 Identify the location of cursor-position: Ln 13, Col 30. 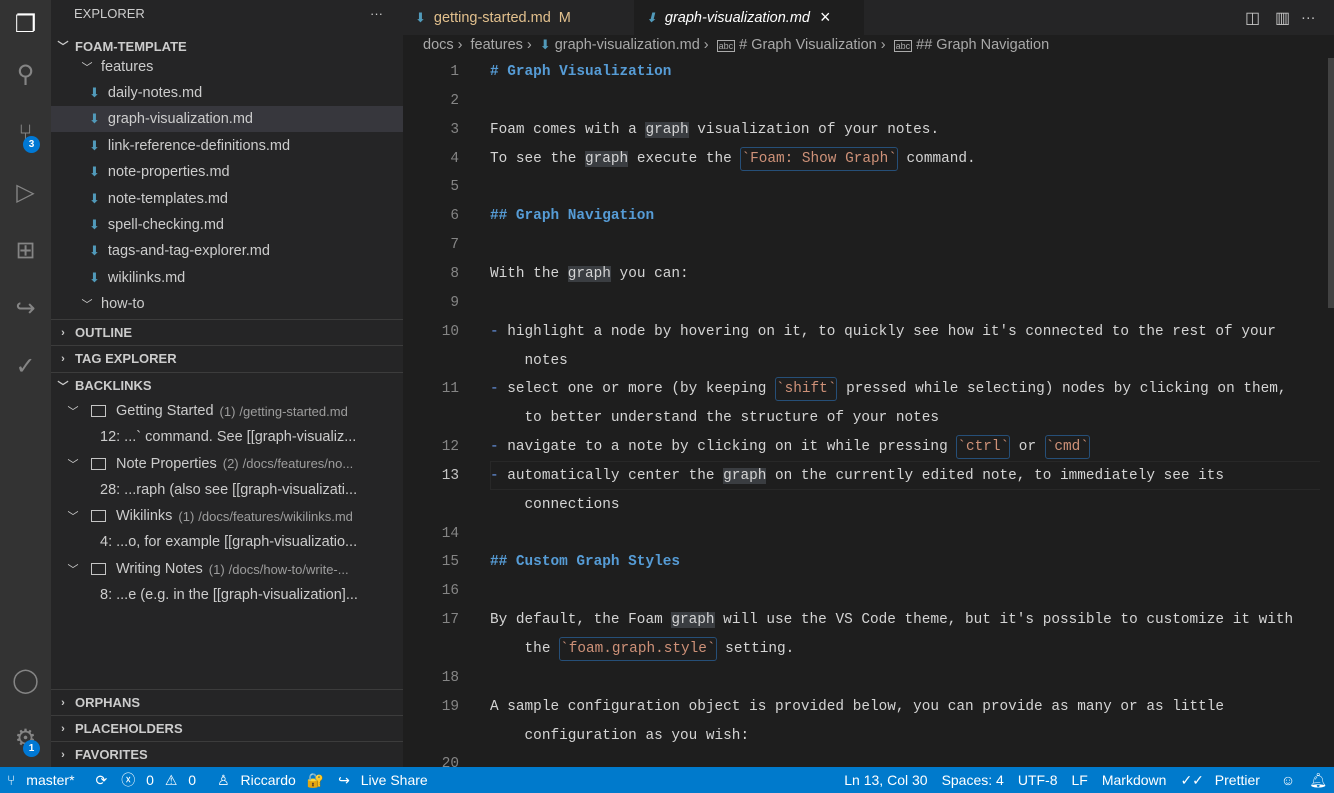
(885, 780).